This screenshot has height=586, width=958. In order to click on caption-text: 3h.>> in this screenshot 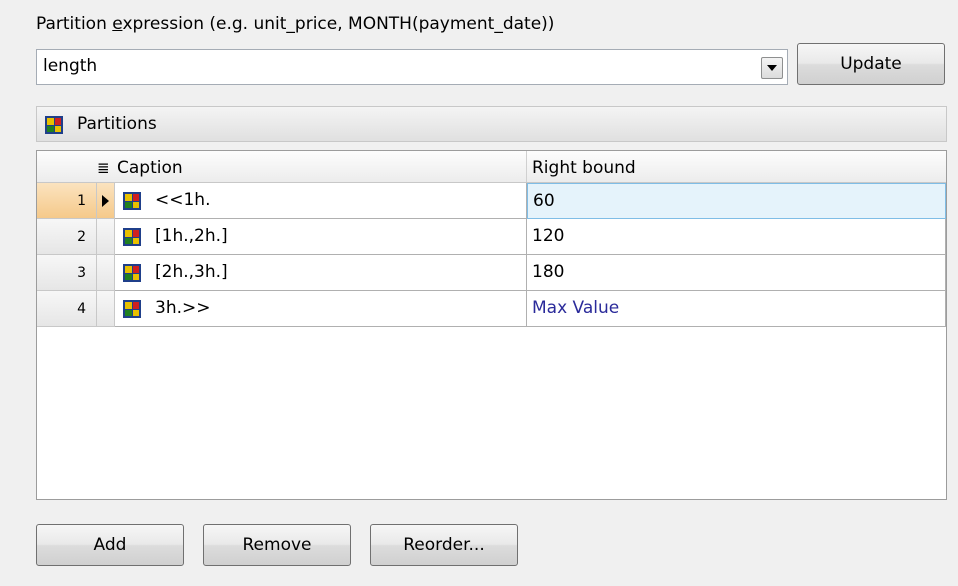, I will do `click(182, 308)`.